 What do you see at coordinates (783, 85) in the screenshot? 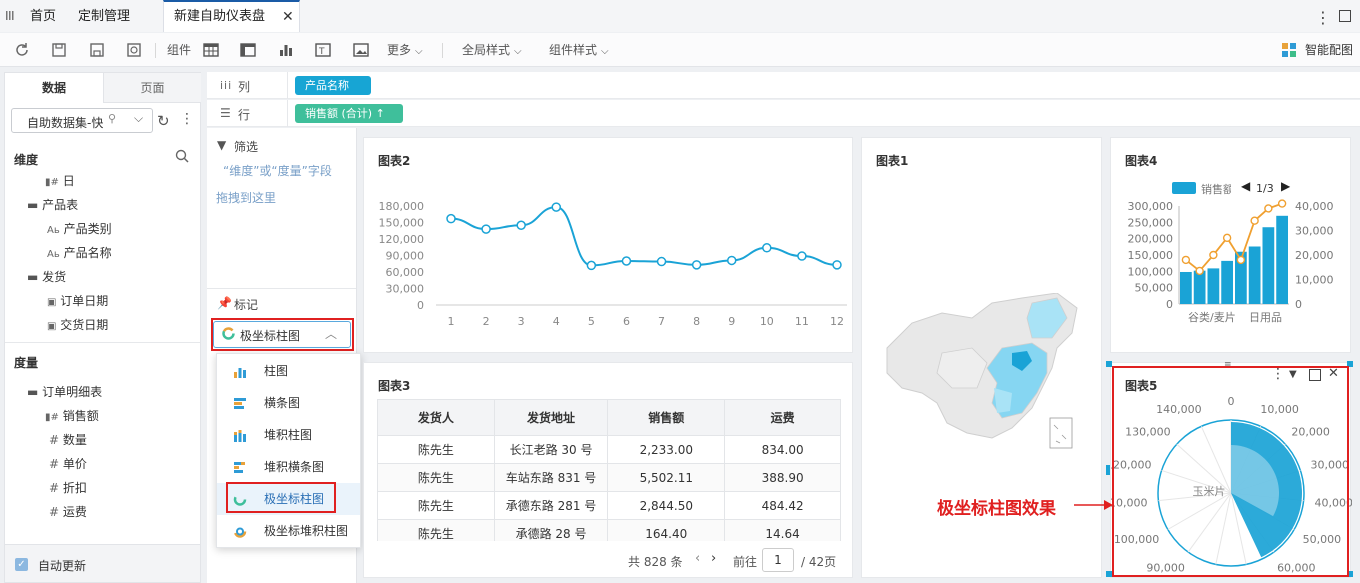
I see `columns-shelf: iii 列 产品名称` at bounding box center [783, 85].